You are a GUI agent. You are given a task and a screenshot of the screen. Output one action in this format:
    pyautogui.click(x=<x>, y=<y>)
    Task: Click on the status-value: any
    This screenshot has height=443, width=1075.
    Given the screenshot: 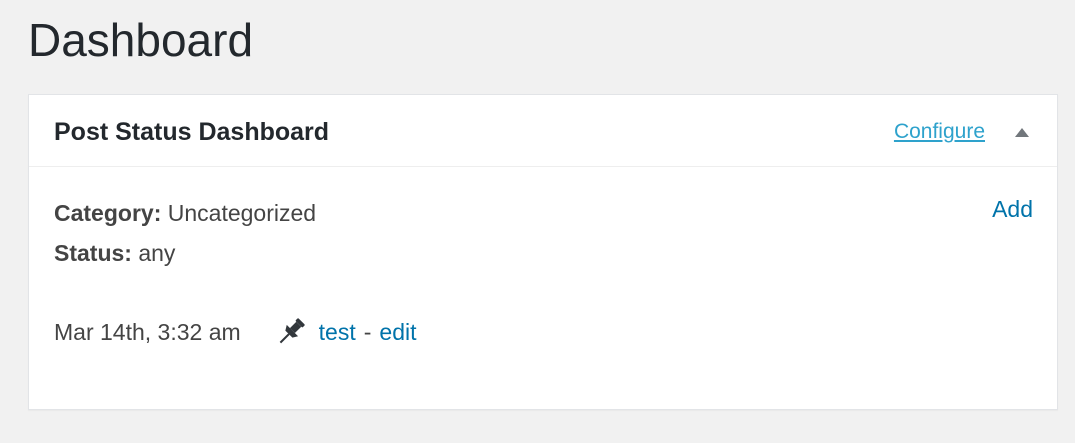 What is the action you would take?
    pyautogui.click(x=157, y=253)
    